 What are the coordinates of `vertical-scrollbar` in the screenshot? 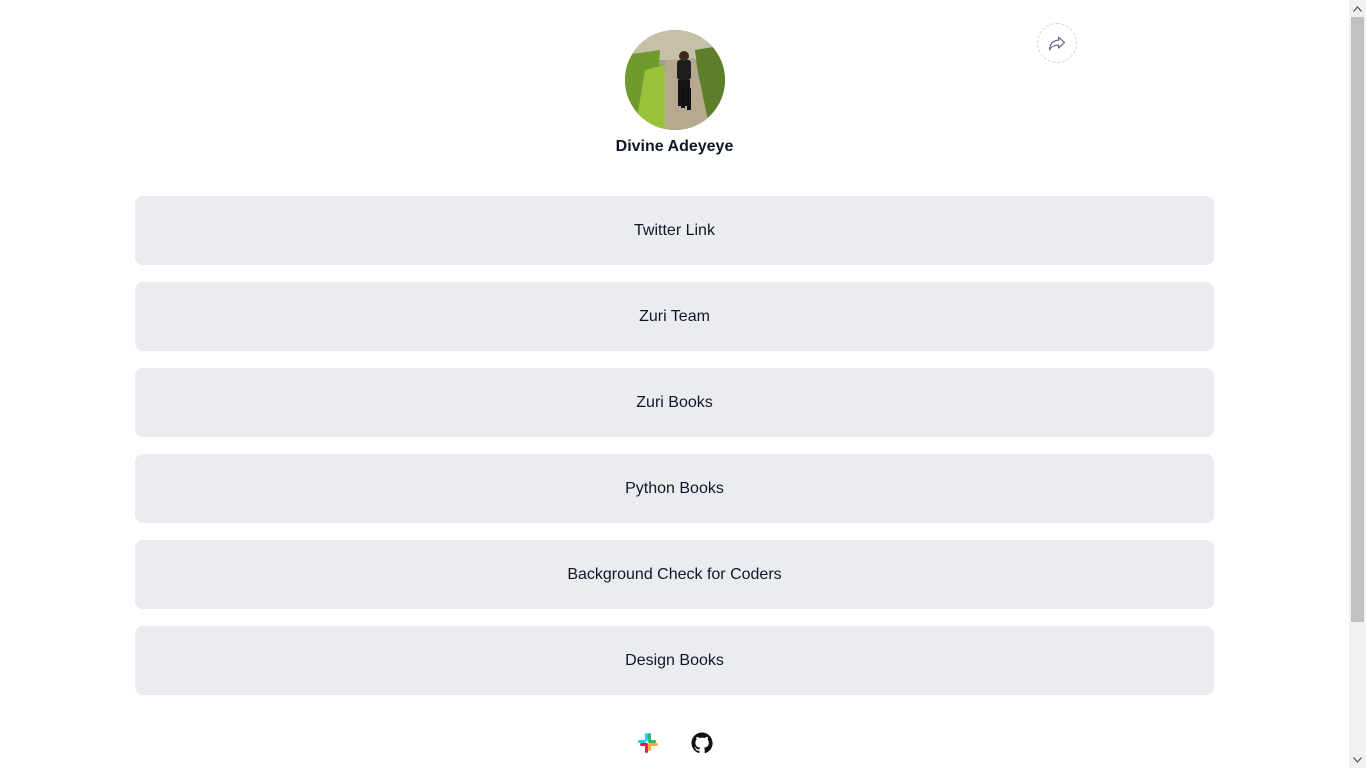 It's located at (1357, 384).